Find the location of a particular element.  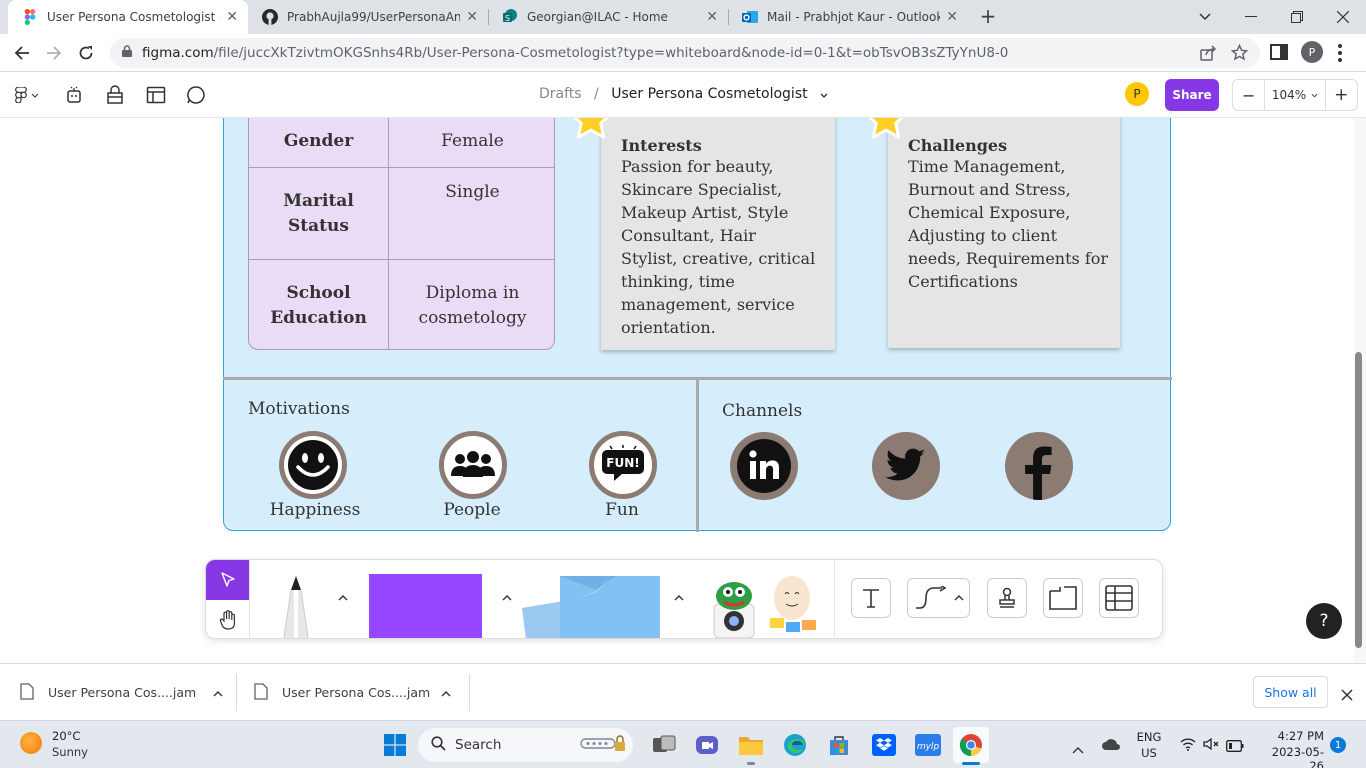

tab-github: PrabhAujla99/UserPersonaAndW ✕ is located at coordinates (368, 17).